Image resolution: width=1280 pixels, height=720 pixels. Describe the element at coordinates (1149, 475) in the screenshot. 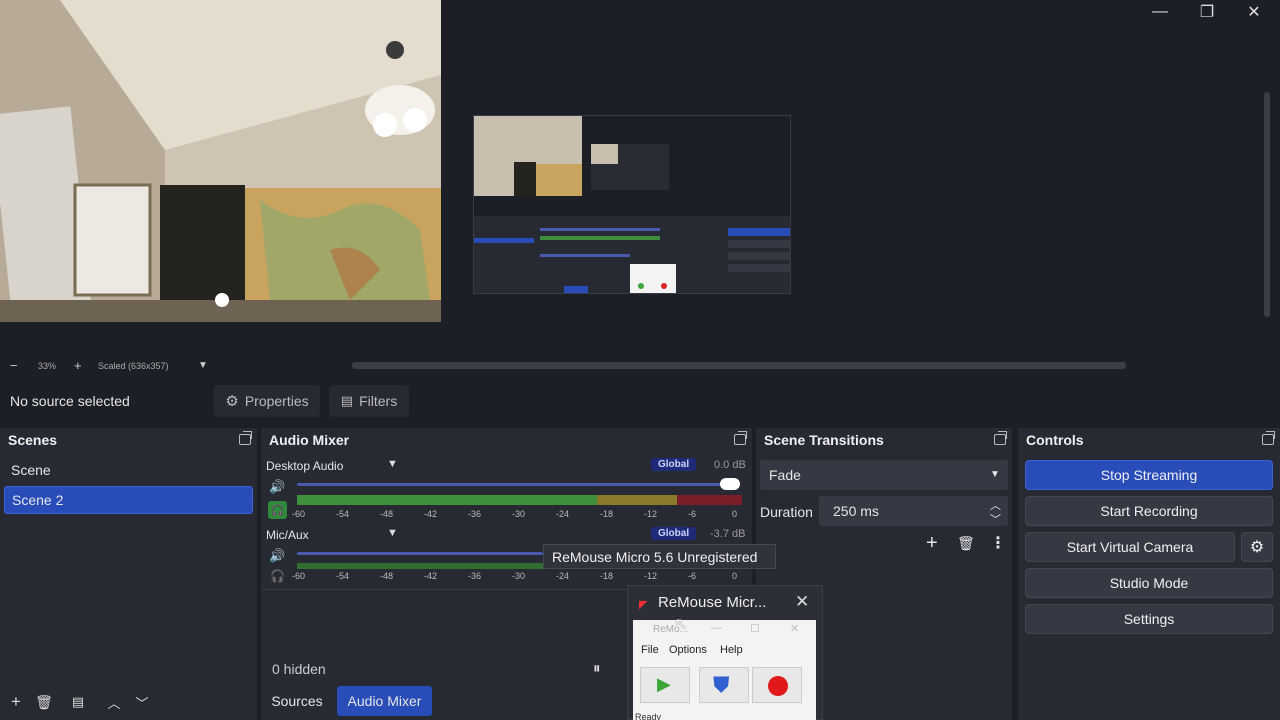

I see `stop-streaming-button: Stop Streaming` at that location.